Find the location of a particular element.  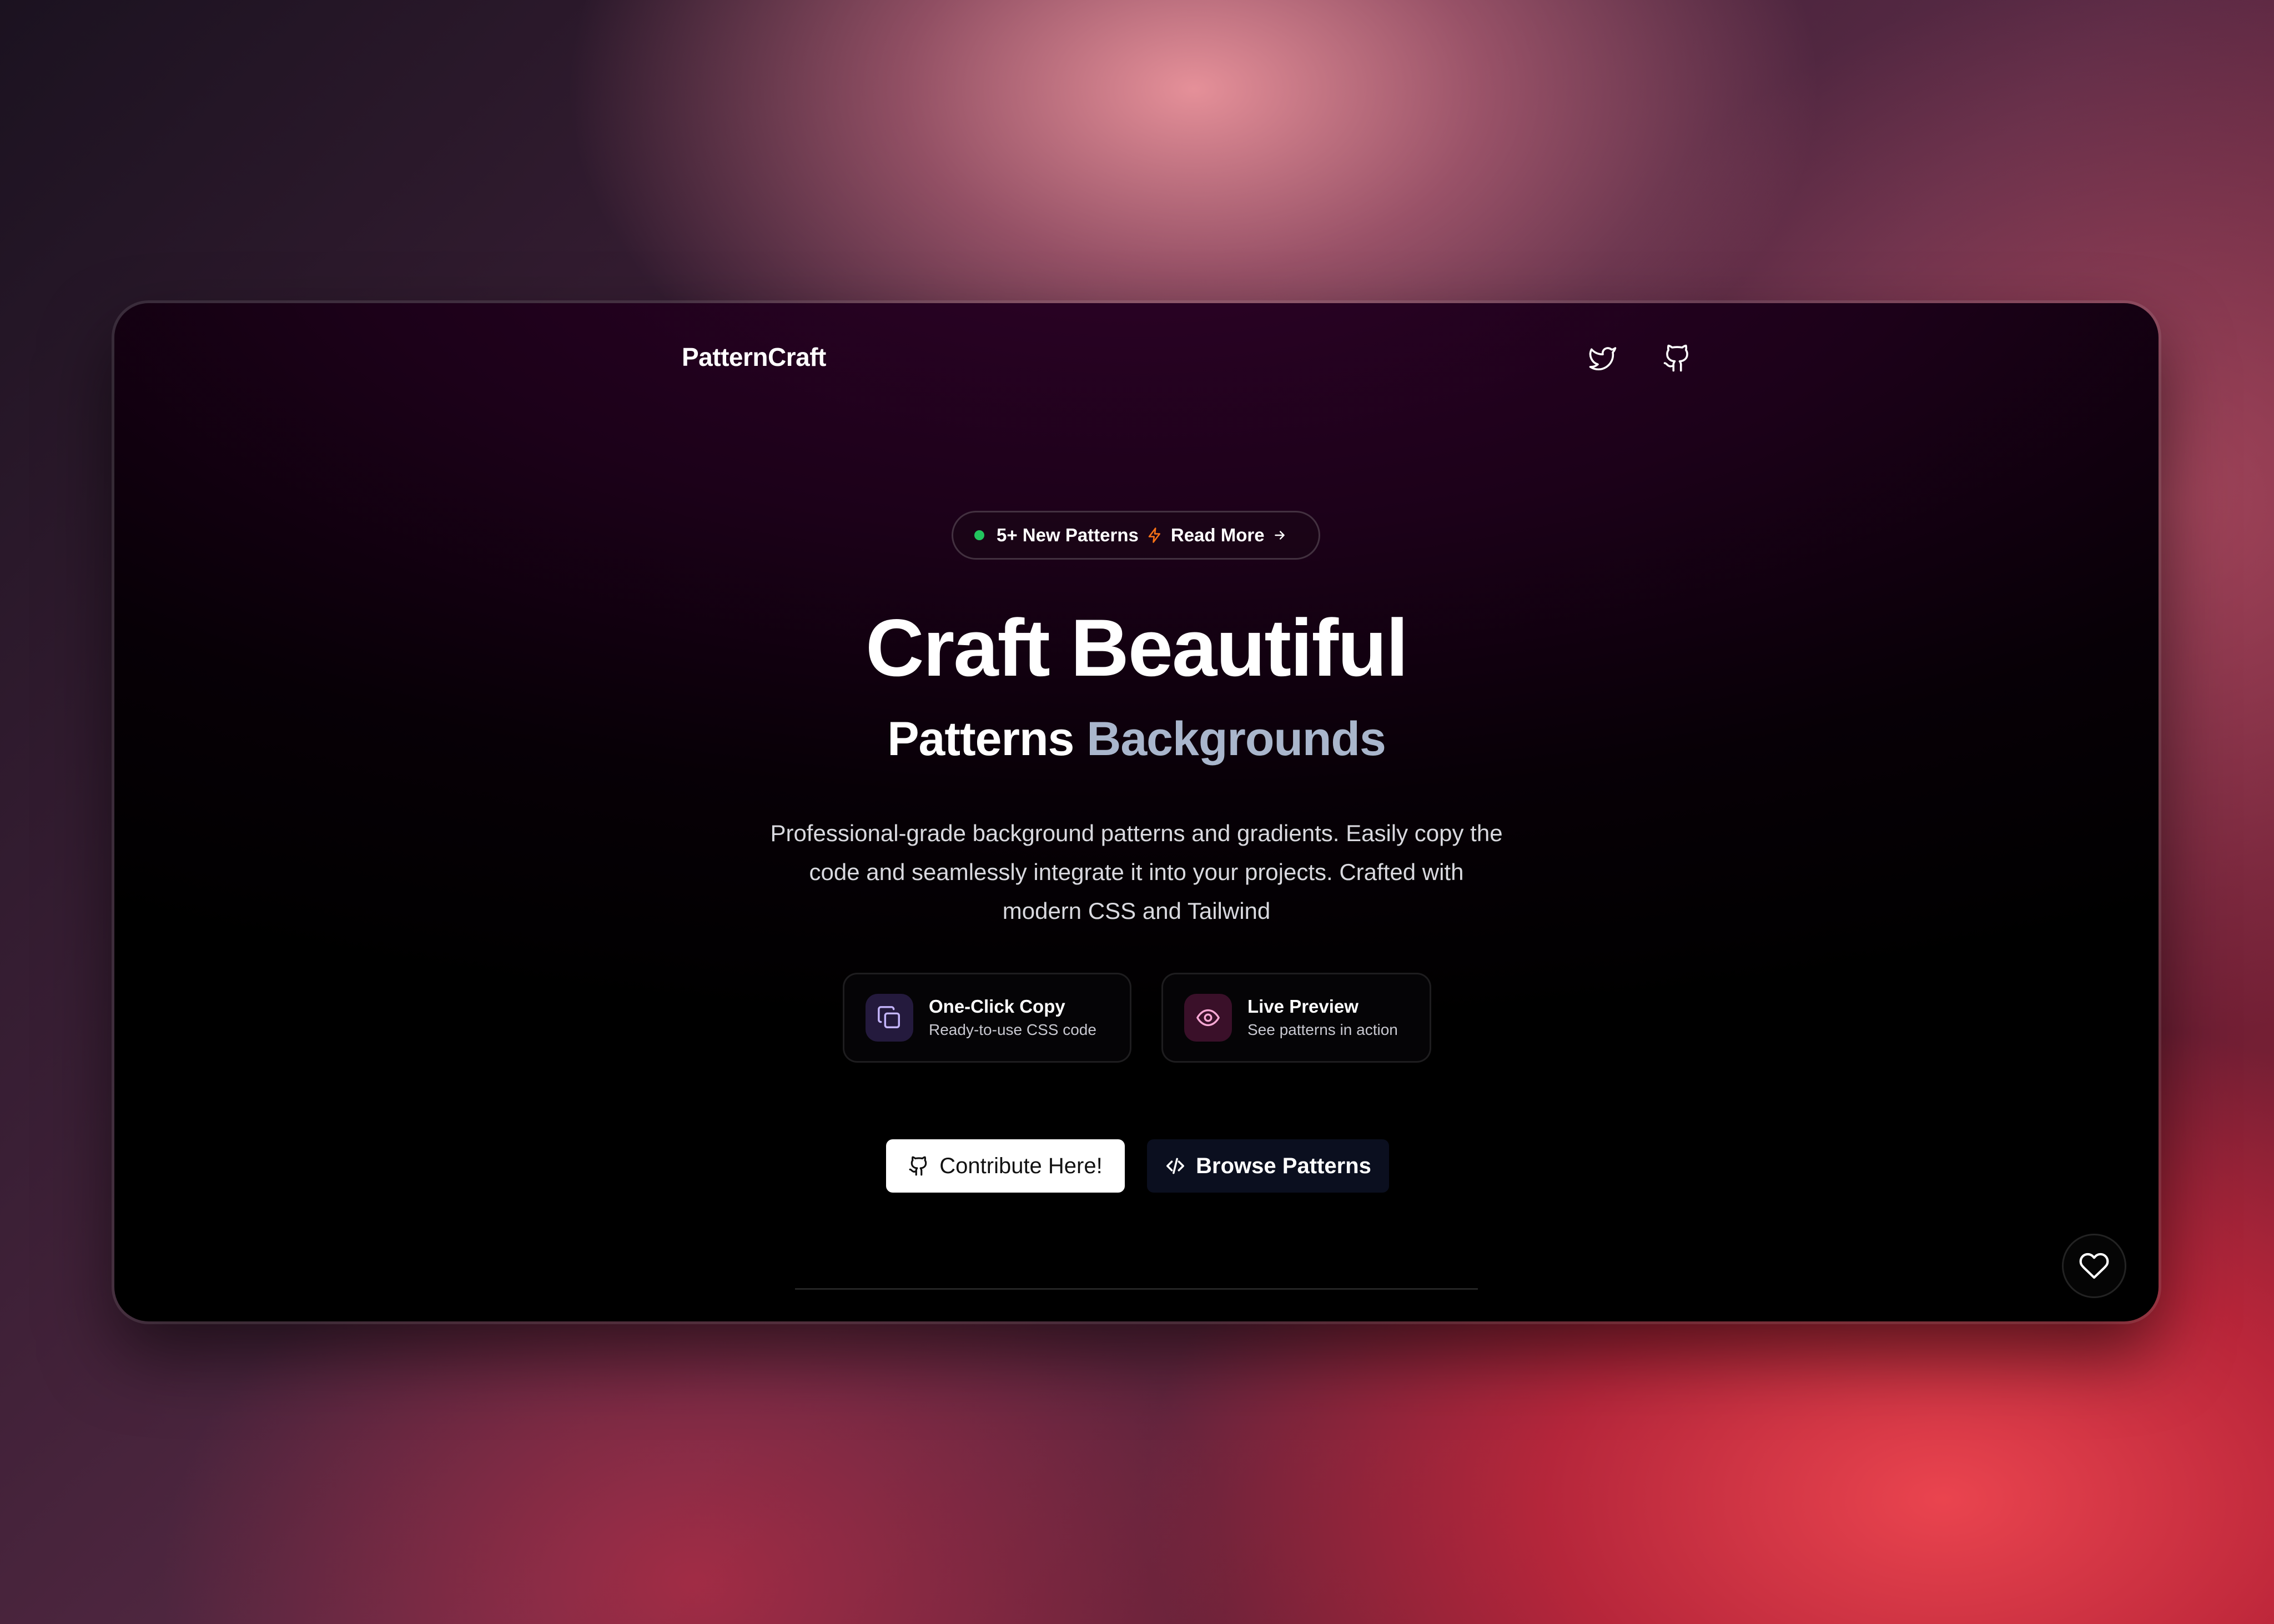

hero-subtitle: Patterns Backgrounds is located at coordinates (1136, 739).